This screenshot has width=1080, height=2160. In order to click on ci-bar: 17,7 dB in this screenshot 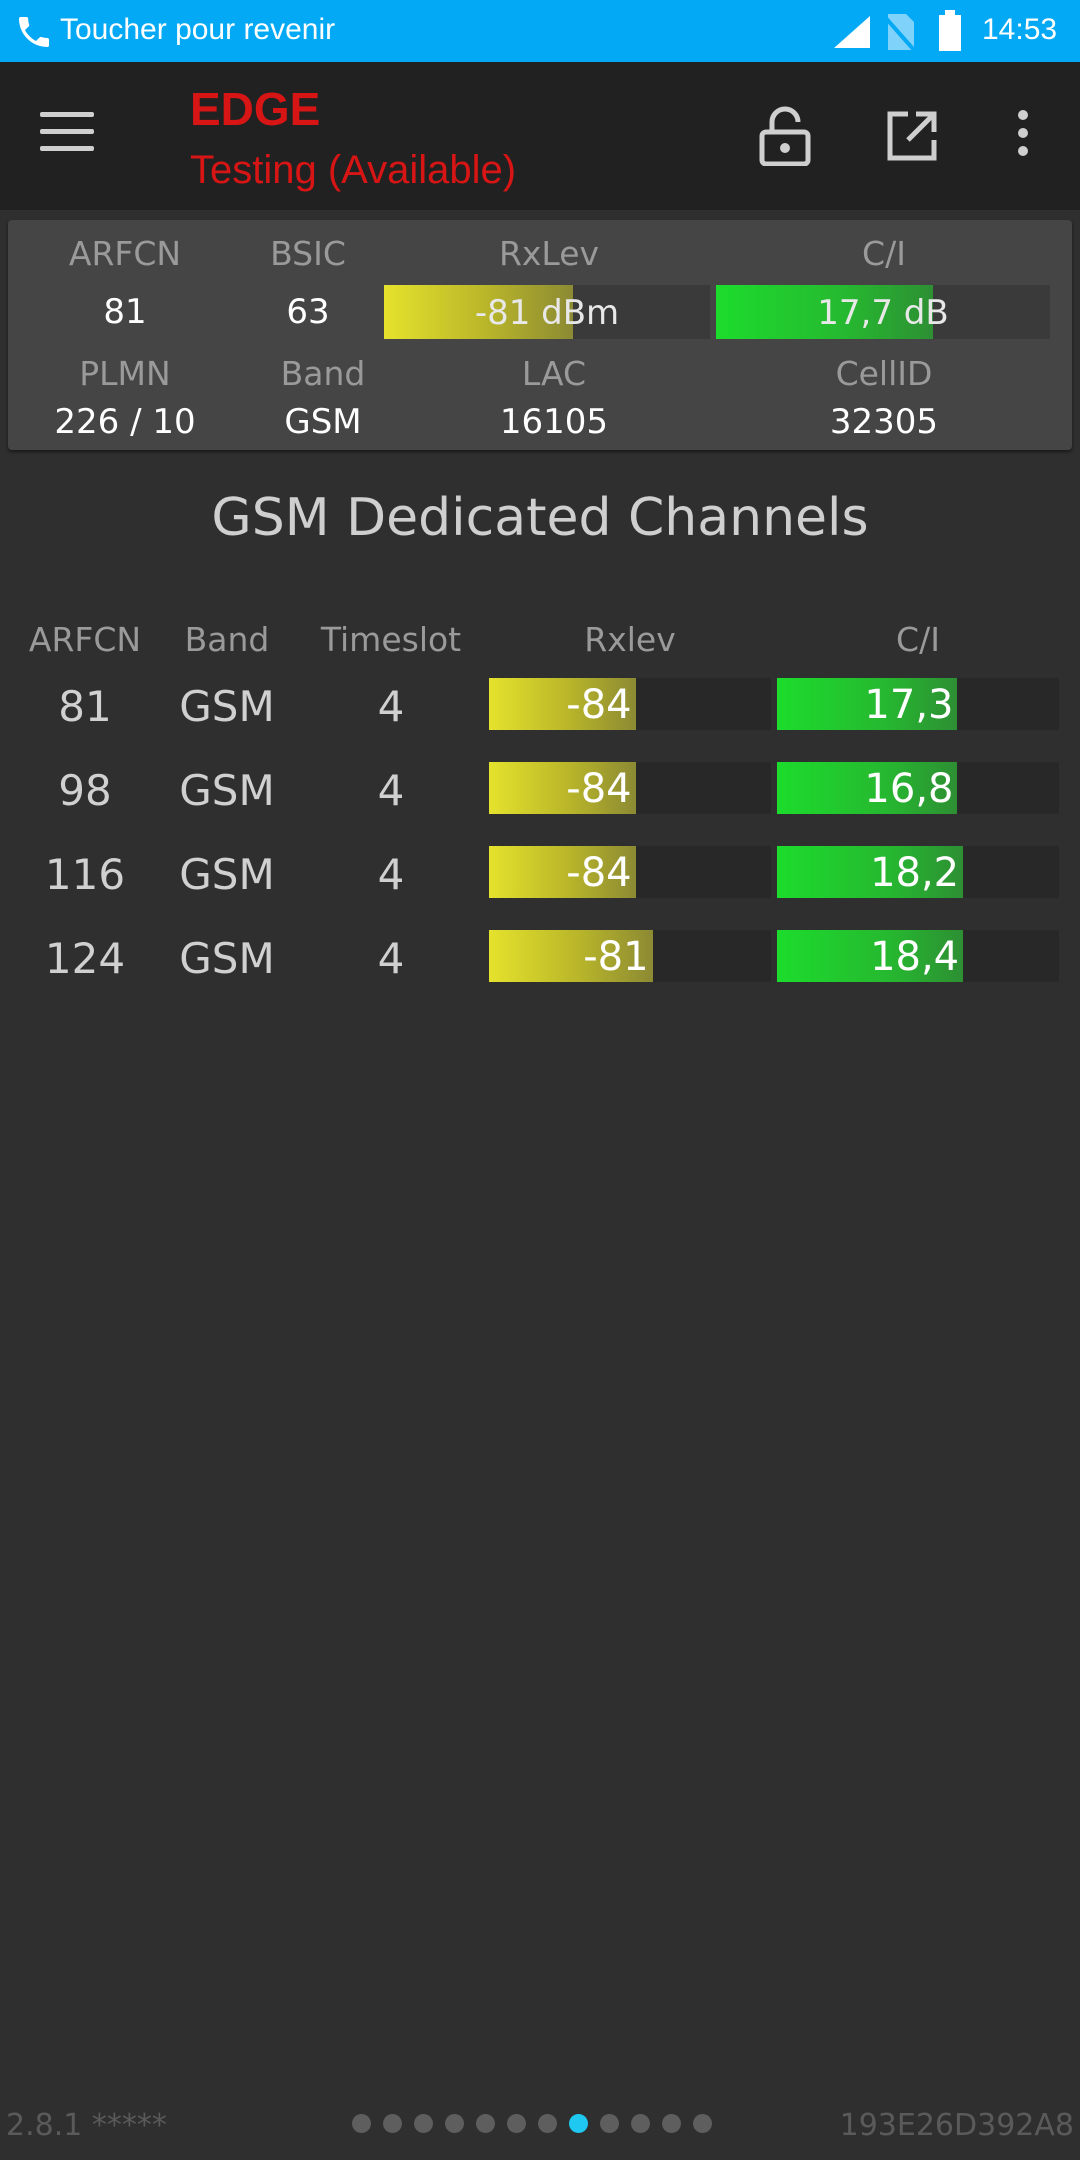, I will do `click(883, 312)`.